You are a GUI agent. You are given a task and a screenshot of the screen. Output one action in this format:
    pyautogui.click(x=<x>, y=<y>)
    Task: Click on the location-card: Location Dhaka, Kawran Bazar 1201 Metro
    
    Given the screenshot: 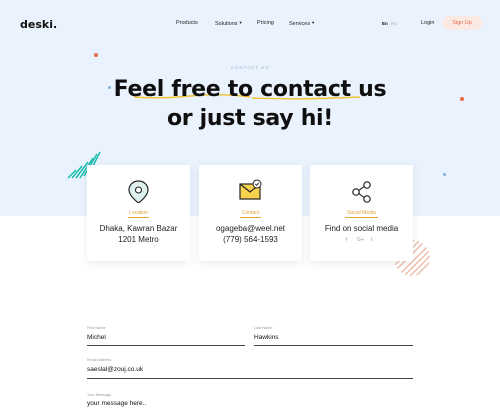 What is the action you would take?
    pyautogui.click(x=138, y=213)
    